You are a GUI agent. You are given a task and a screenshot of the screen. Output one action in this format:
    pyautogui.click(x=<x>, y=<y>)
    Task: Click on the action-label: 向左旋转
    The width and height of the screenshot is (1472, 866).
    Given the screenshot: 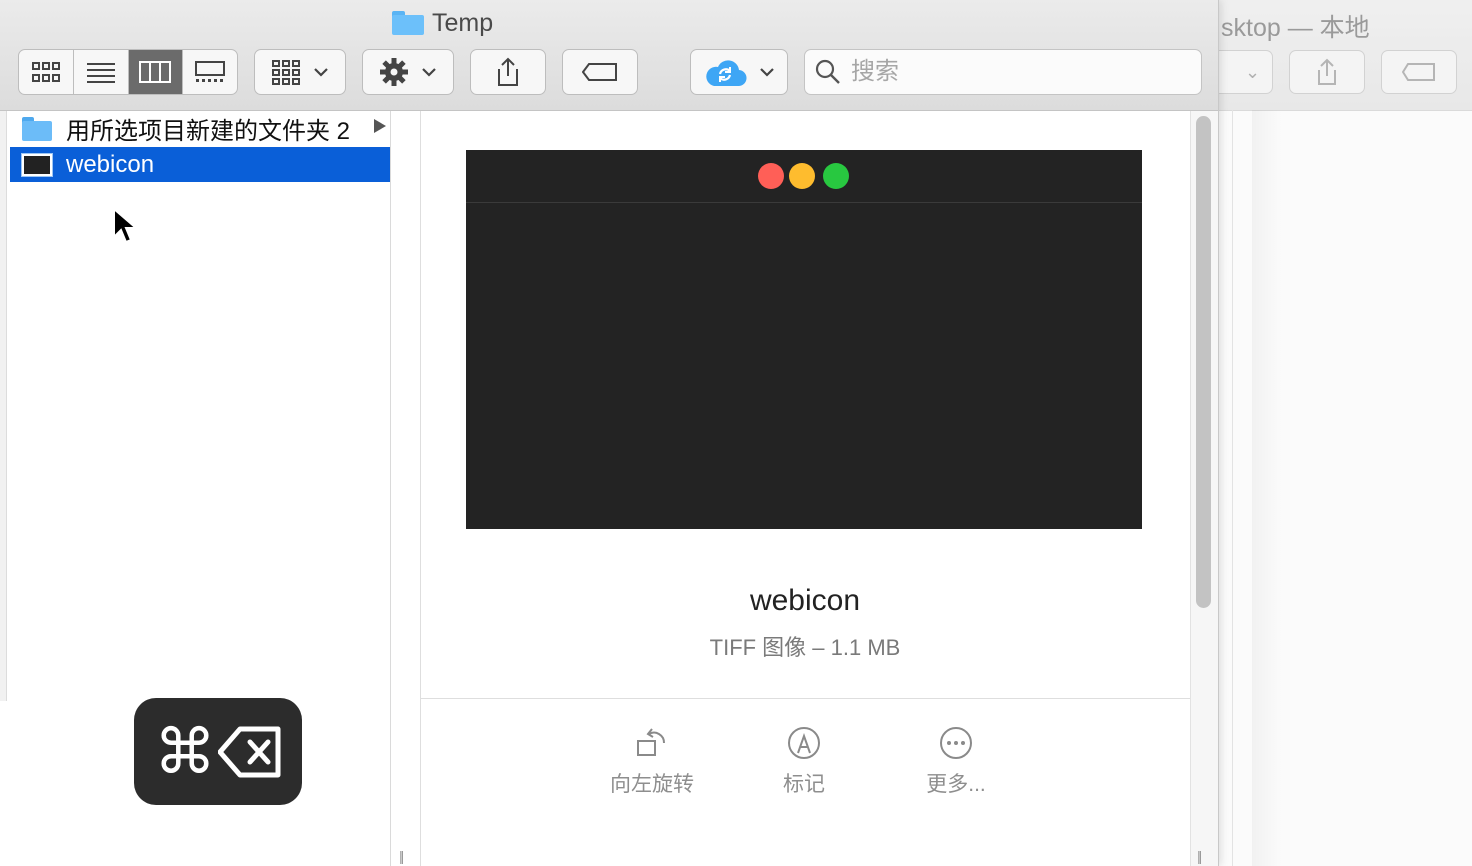 What is the action you would take?
    pyautogui.click(x=652, y=784)
    